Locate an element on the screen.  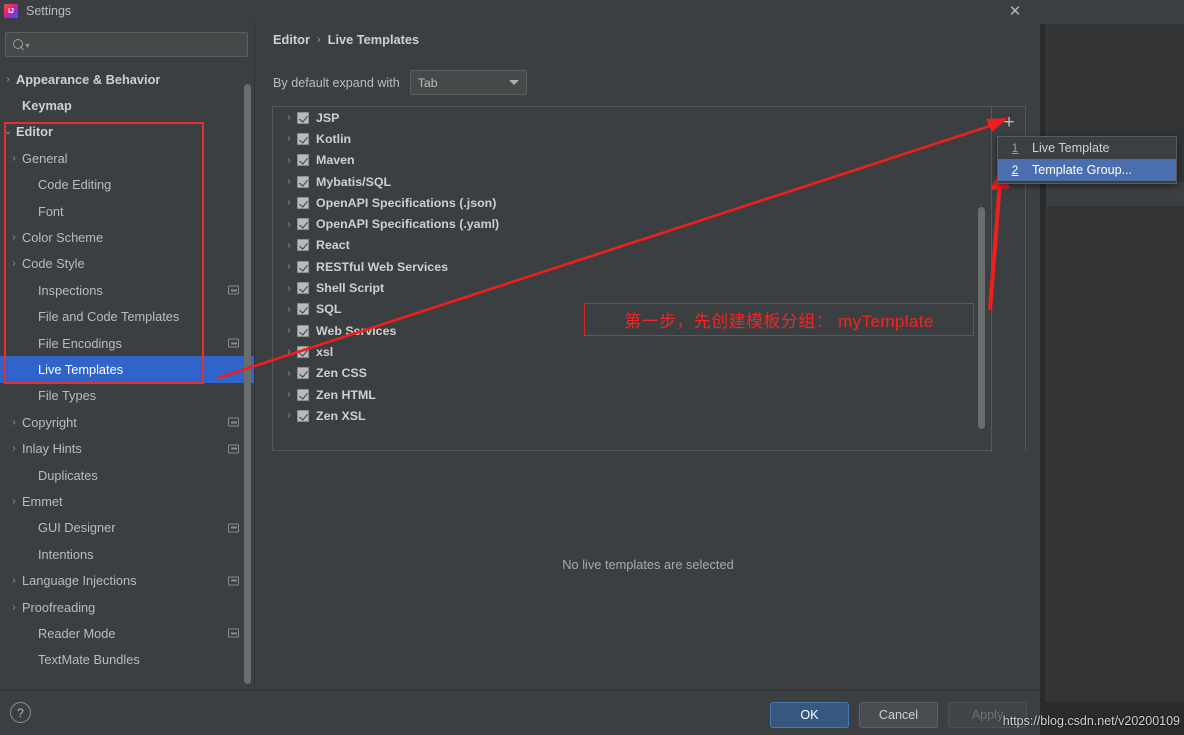
plus-icon: + is located at coordinates (1009, 122).